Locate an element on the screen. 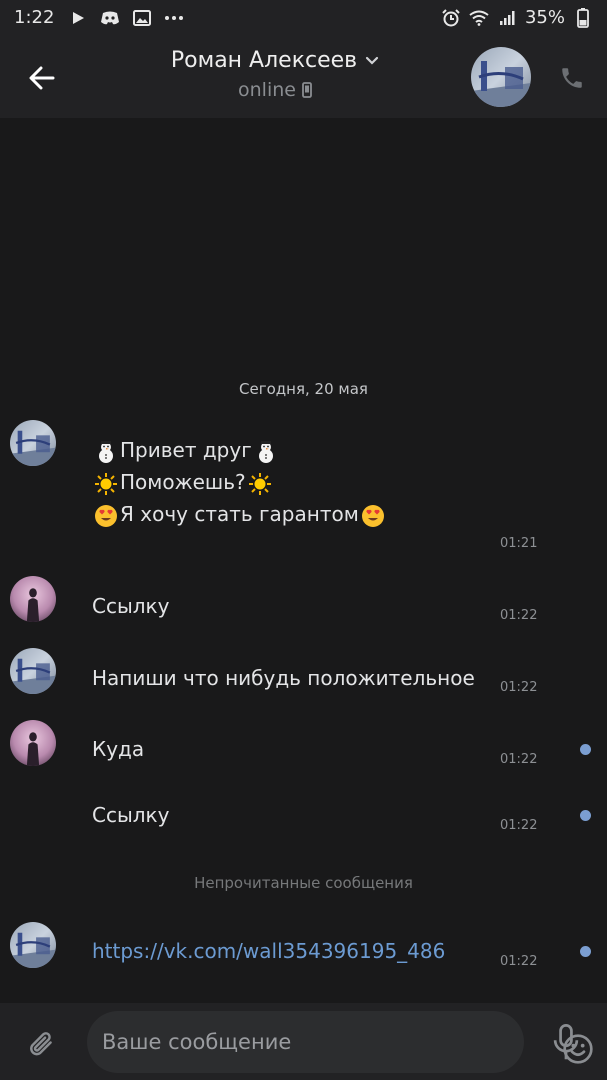  online-status: online is located at coordinates (275, 90).